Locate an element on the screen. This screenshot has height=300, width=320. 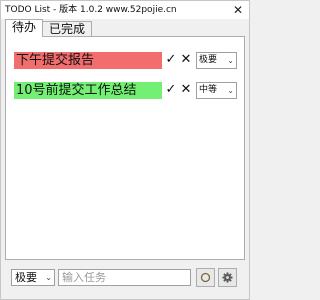
new-task-priority-select: 极要 ⌄ is located at coordinates (33, 277).